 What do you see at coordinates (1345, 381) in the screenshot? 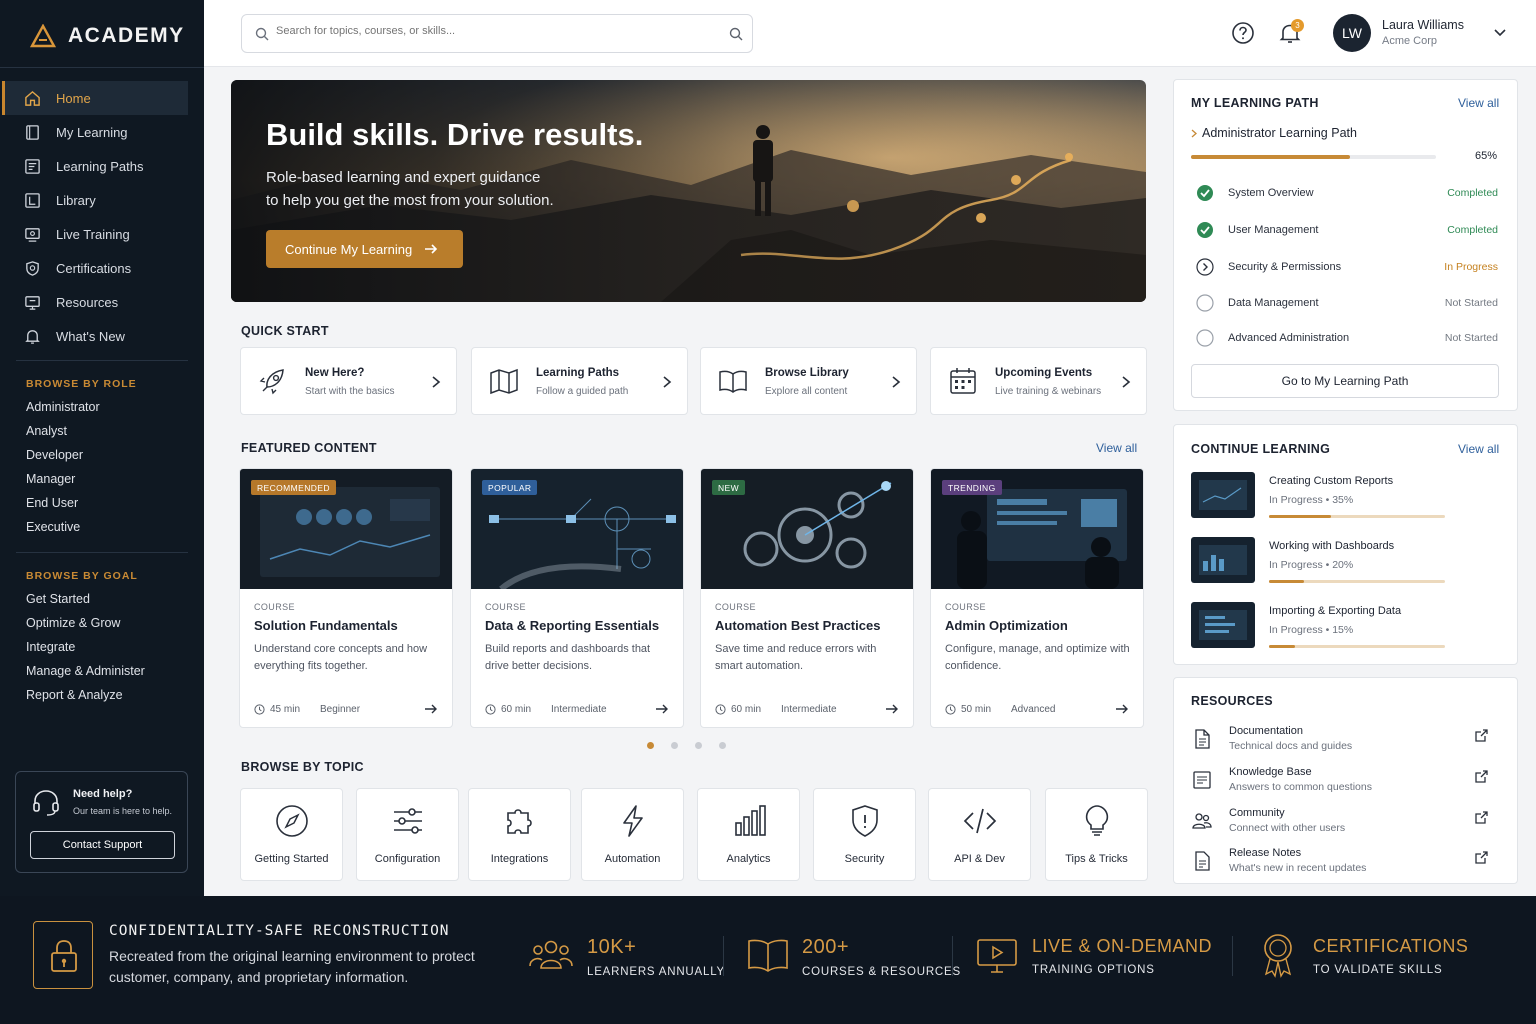
I see `go-to-learning-path-button: Go to My Learning Path` at bounding box center [1345, 381].